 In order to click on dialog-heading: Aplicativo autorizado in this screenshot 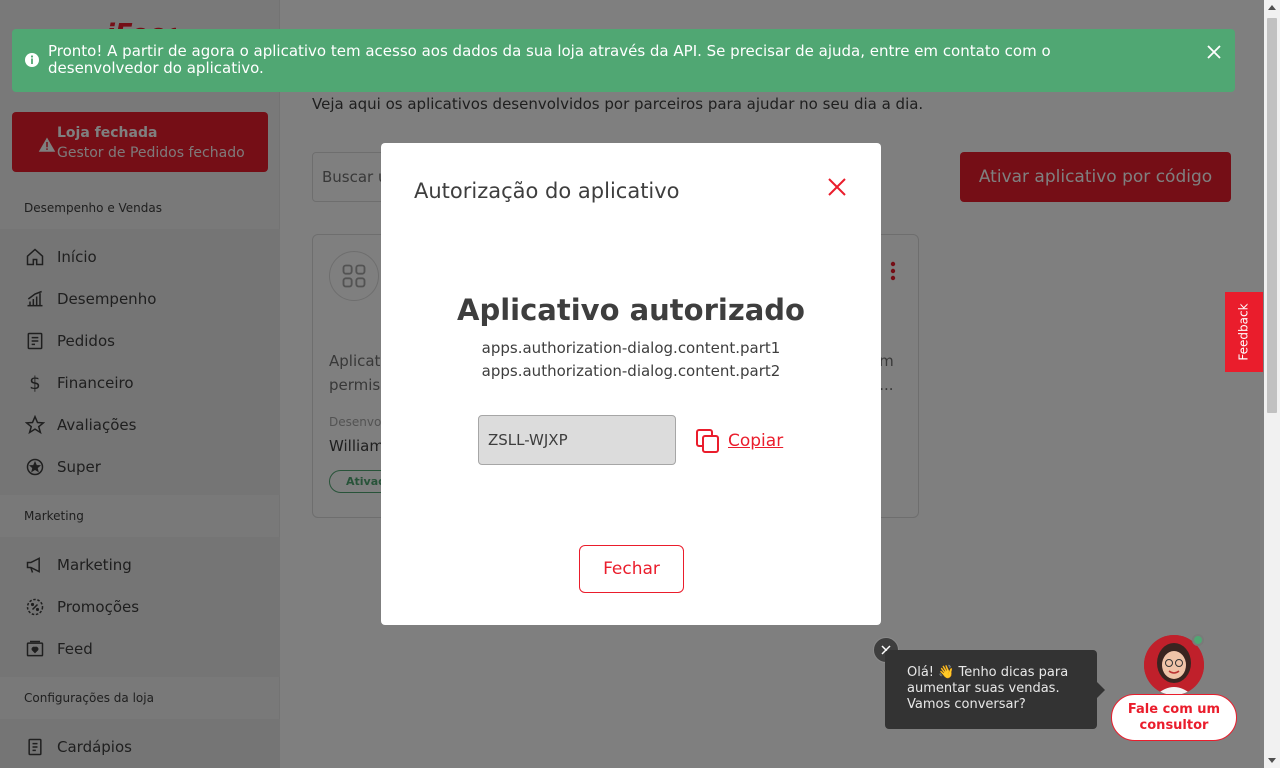, I will do `click(631, 310)`.